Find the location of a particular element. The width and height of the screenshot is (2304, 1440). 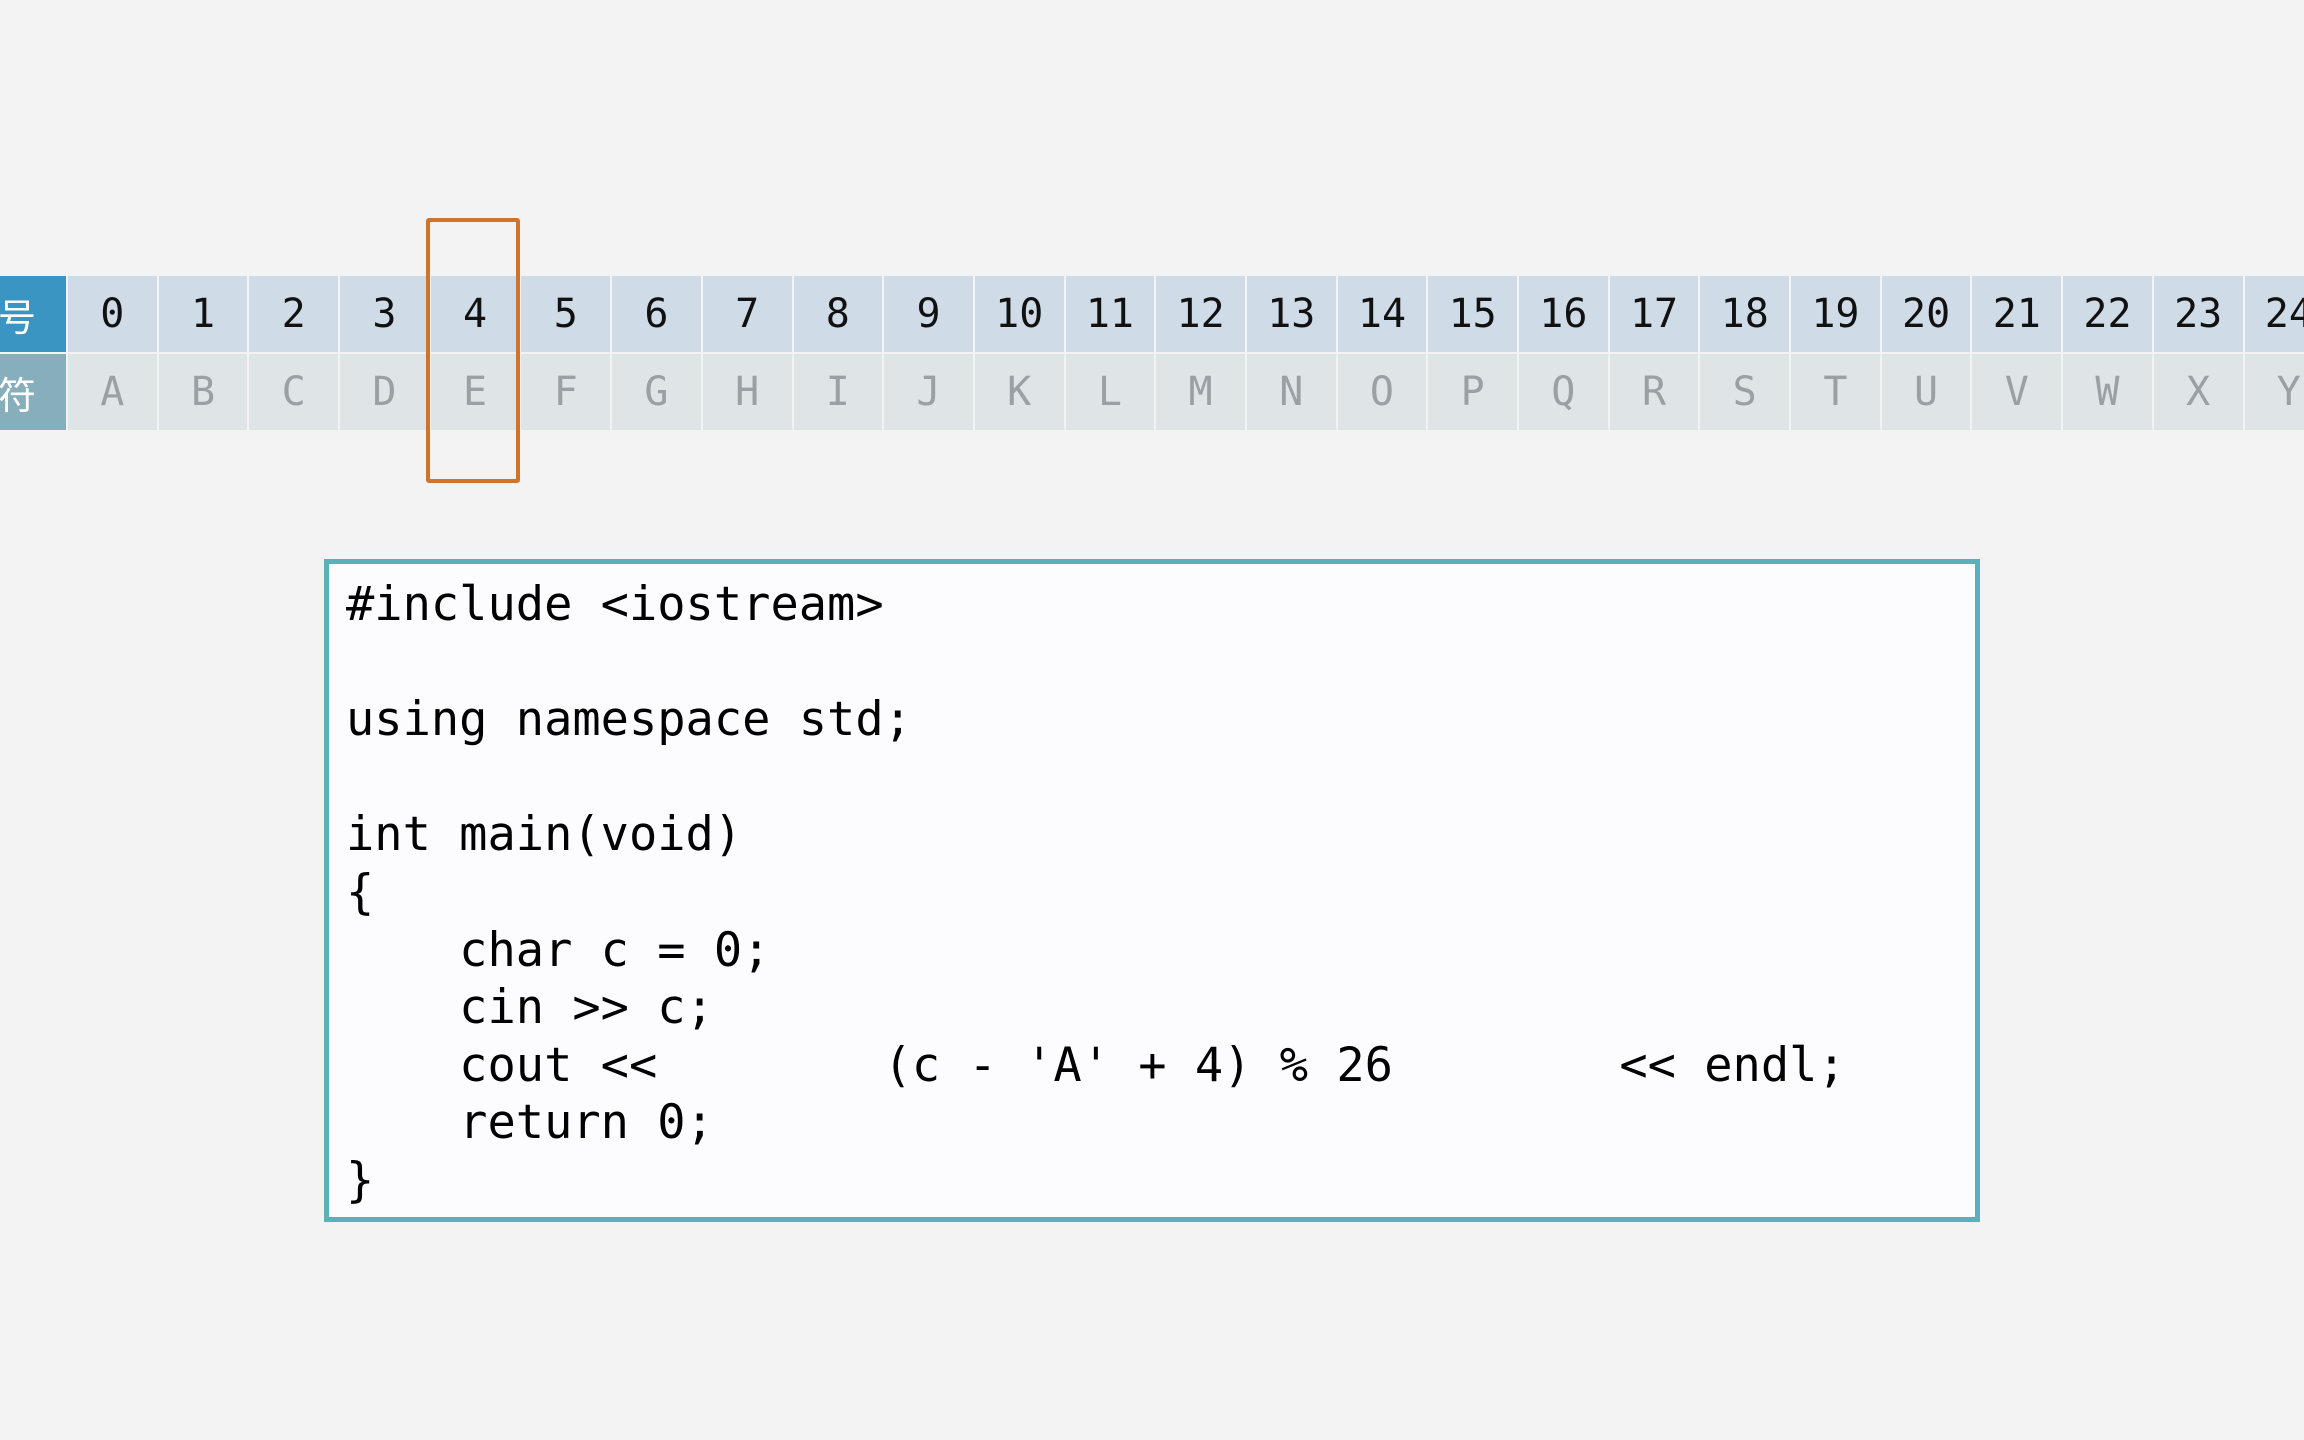

table-column: 21 V is located at coordinates (2017, 353).